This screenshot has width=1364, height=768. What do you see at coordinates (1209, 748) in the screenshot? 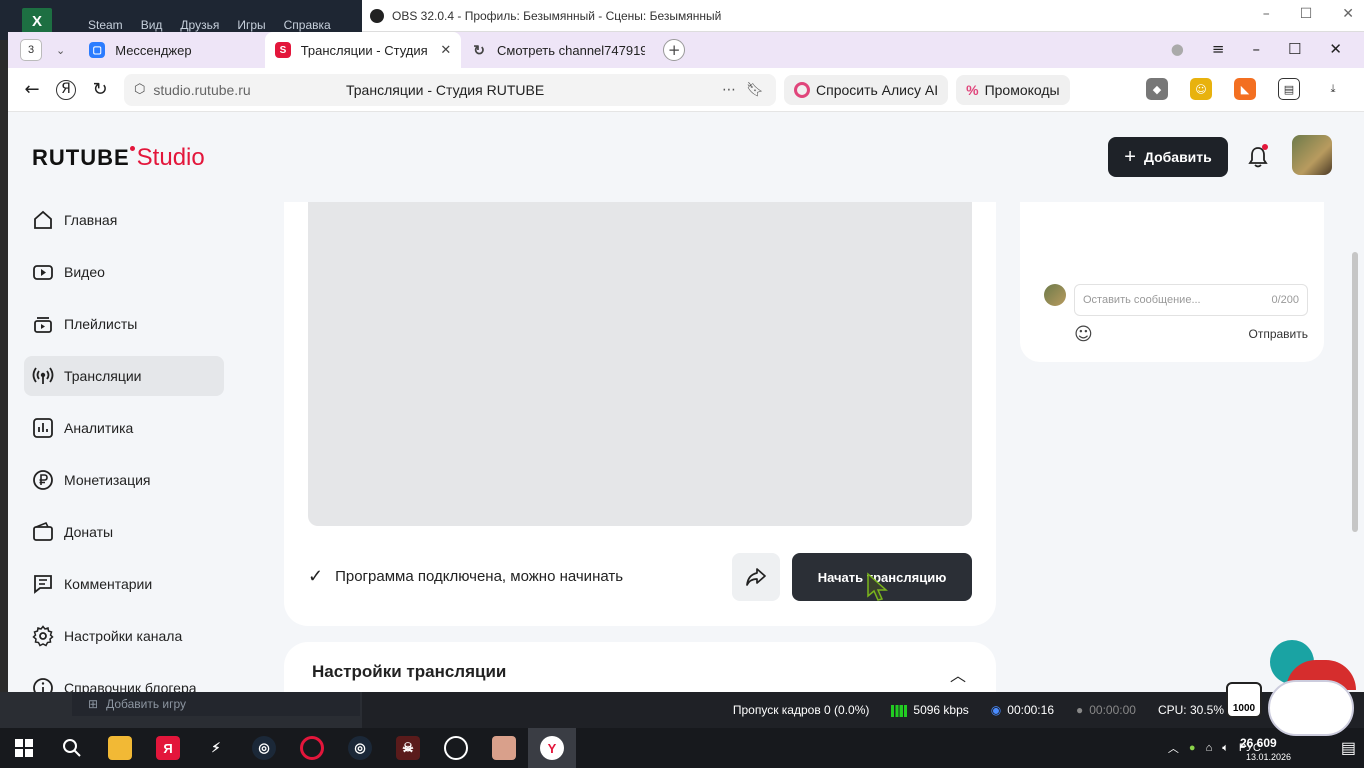
I see `tray-network-icon: ⌂` at bounding box center [1209, 748].